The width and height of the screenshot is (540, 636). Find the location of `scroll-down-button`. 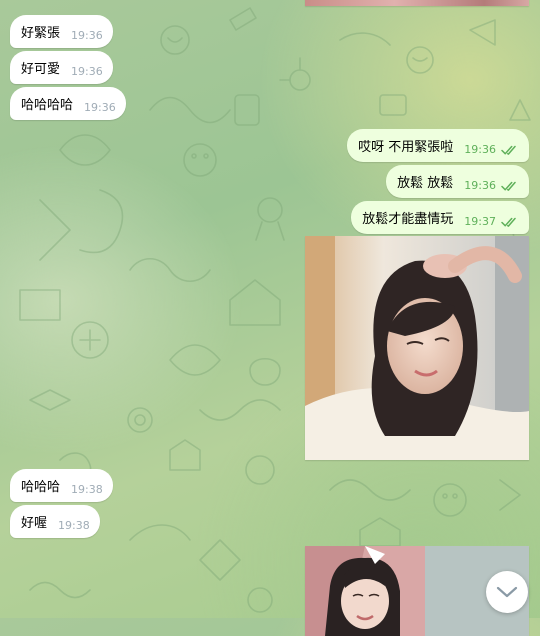

scroll-down-button is located at coordinates (507, 592).